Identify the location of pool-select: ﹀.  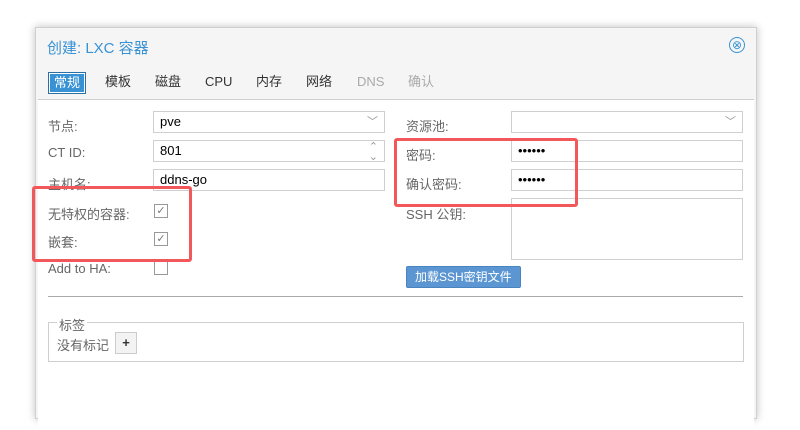
(627, 122).